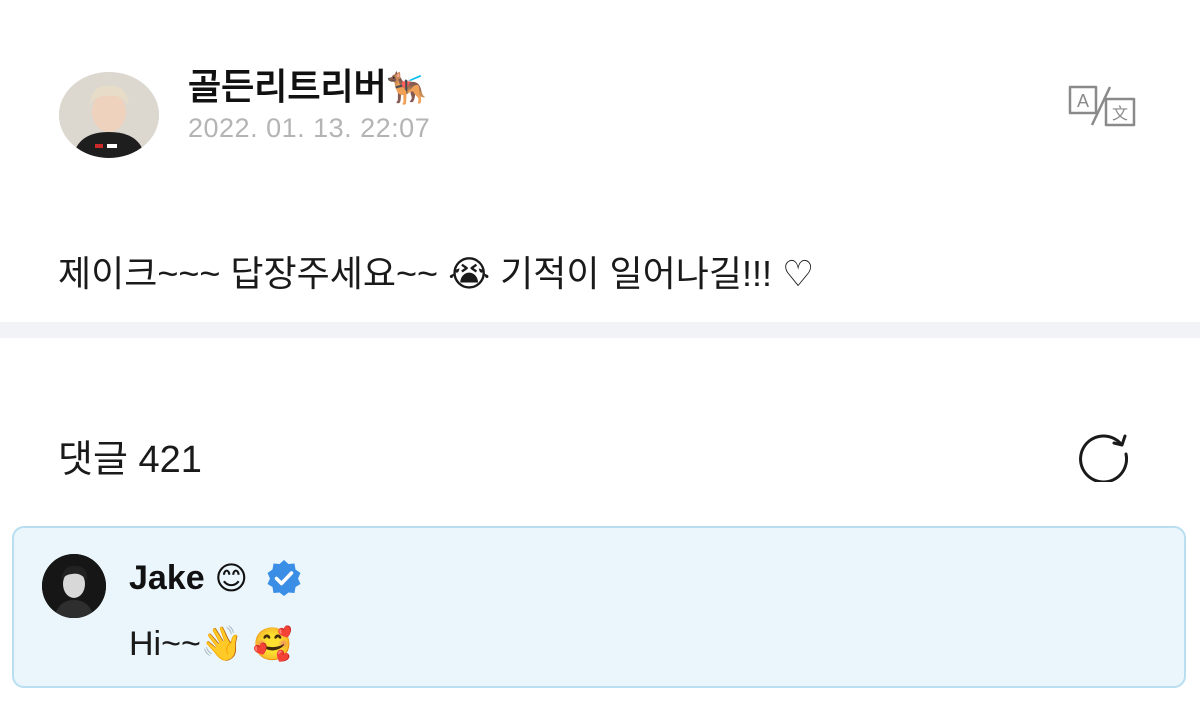 Image resolution: width=1200 pixels, height=712 pixels. I want to click on translate-icon: A 文, so click(1102, 106).